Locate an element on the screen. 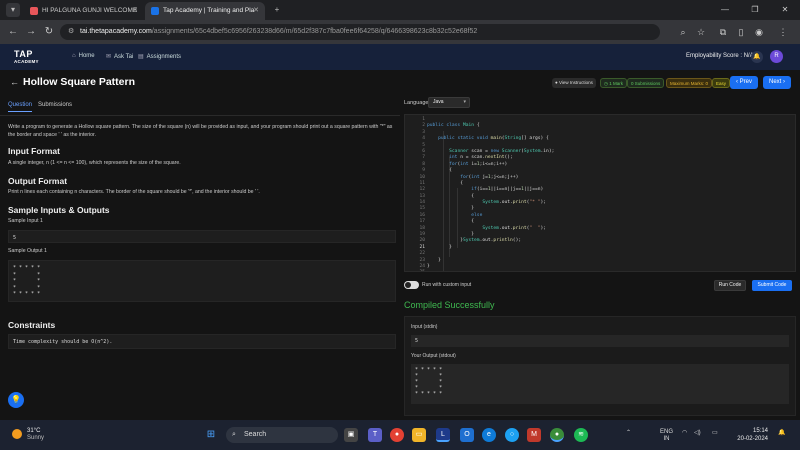 The image size is (800, 450). browser-tab-tap-academy: Tap Academy | Training and Pla ✕ is located at coordinates (205, 11).